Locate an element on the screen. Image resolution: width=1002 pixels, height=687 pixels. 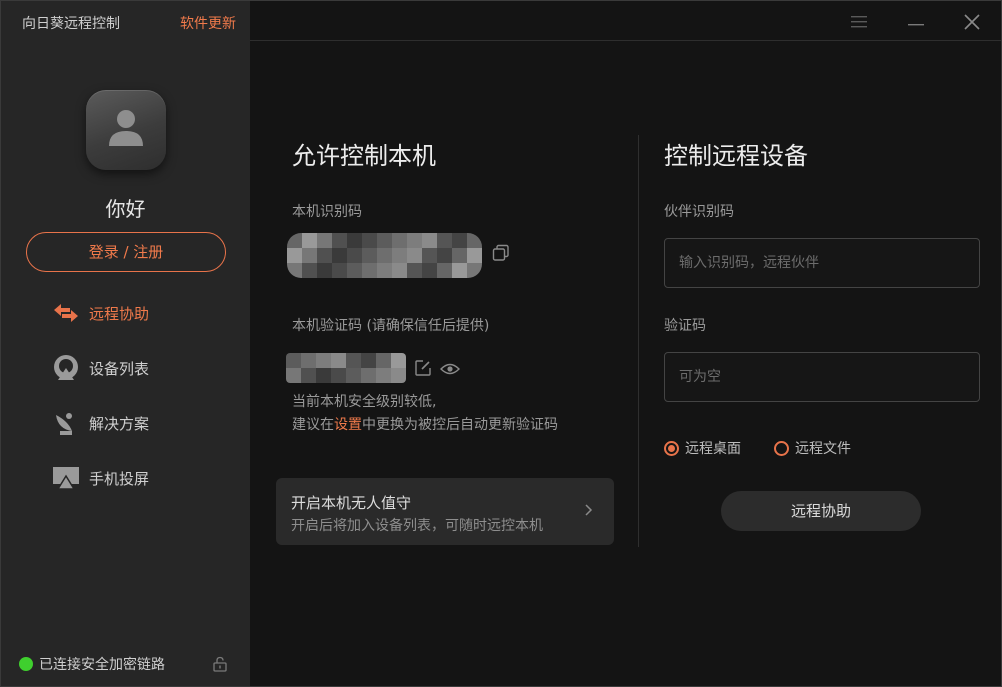
unattended-access-card: 开启本机无人值守 开启后将加入设备列表，可随时远控本机 is located at coordinates (445, 511).